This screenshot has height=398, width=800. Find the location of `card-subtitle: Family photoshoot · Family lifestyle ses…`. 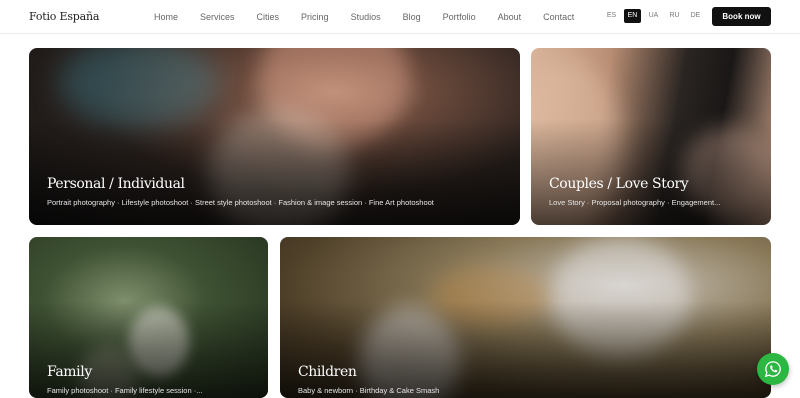

card-subtitle: Family photoshoot · Family lifestyle ses… is located at coordinates (125, 390).